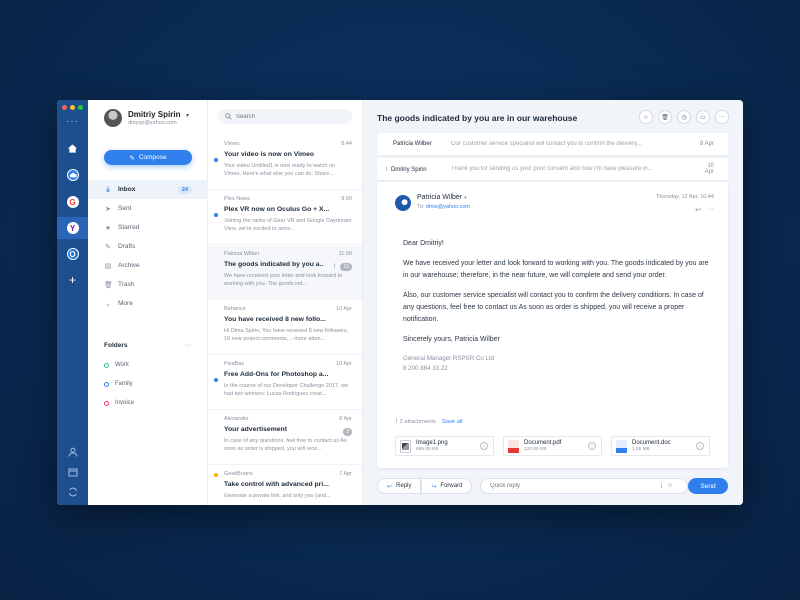  Describe the element at coordinates (347, 432) in the screenshot. I see `thread-count-badge: 3` at that location.